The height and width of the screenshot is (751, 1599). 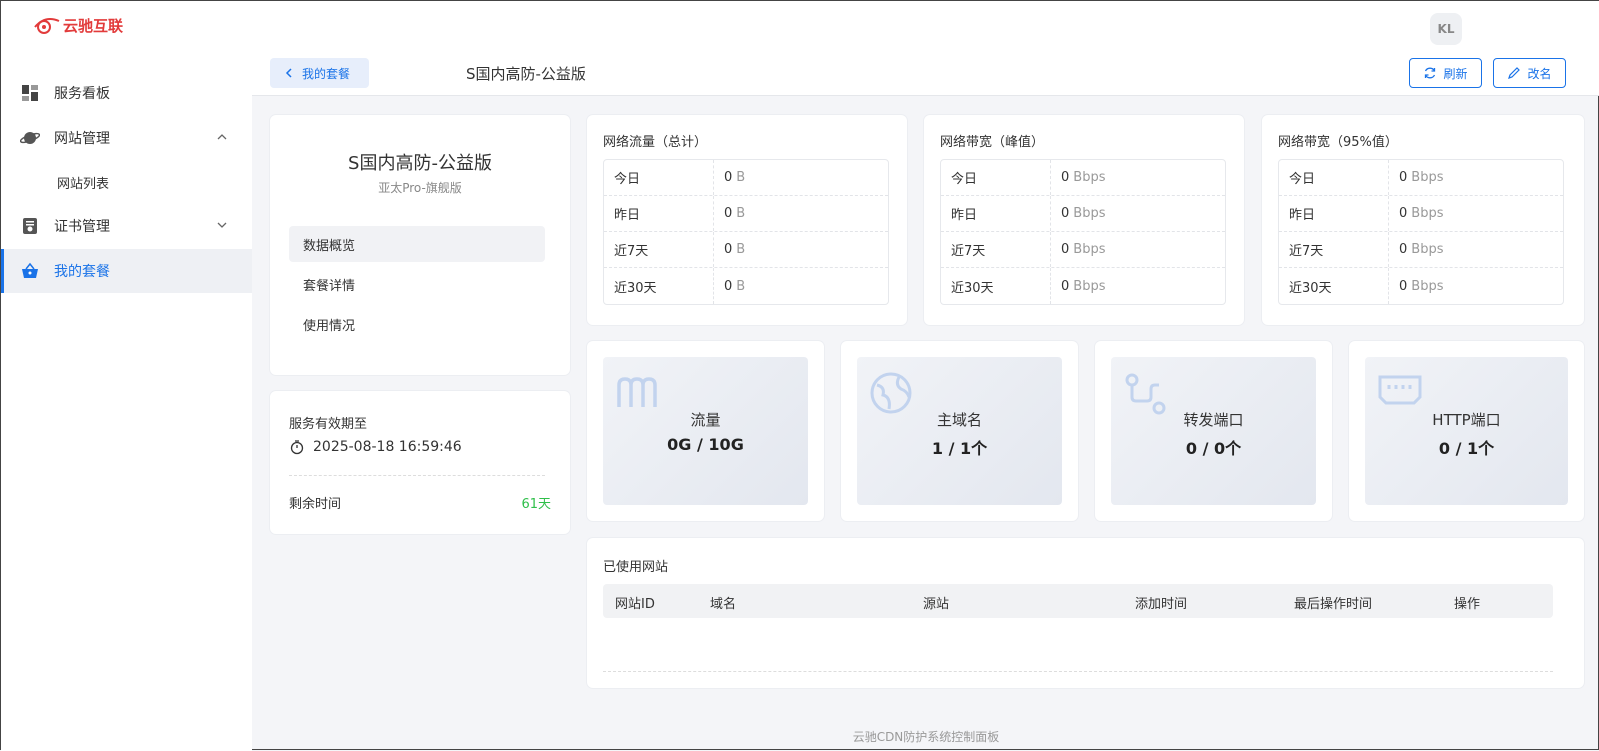 I want to click on pencil-icon, so click(x=1514, y=73).